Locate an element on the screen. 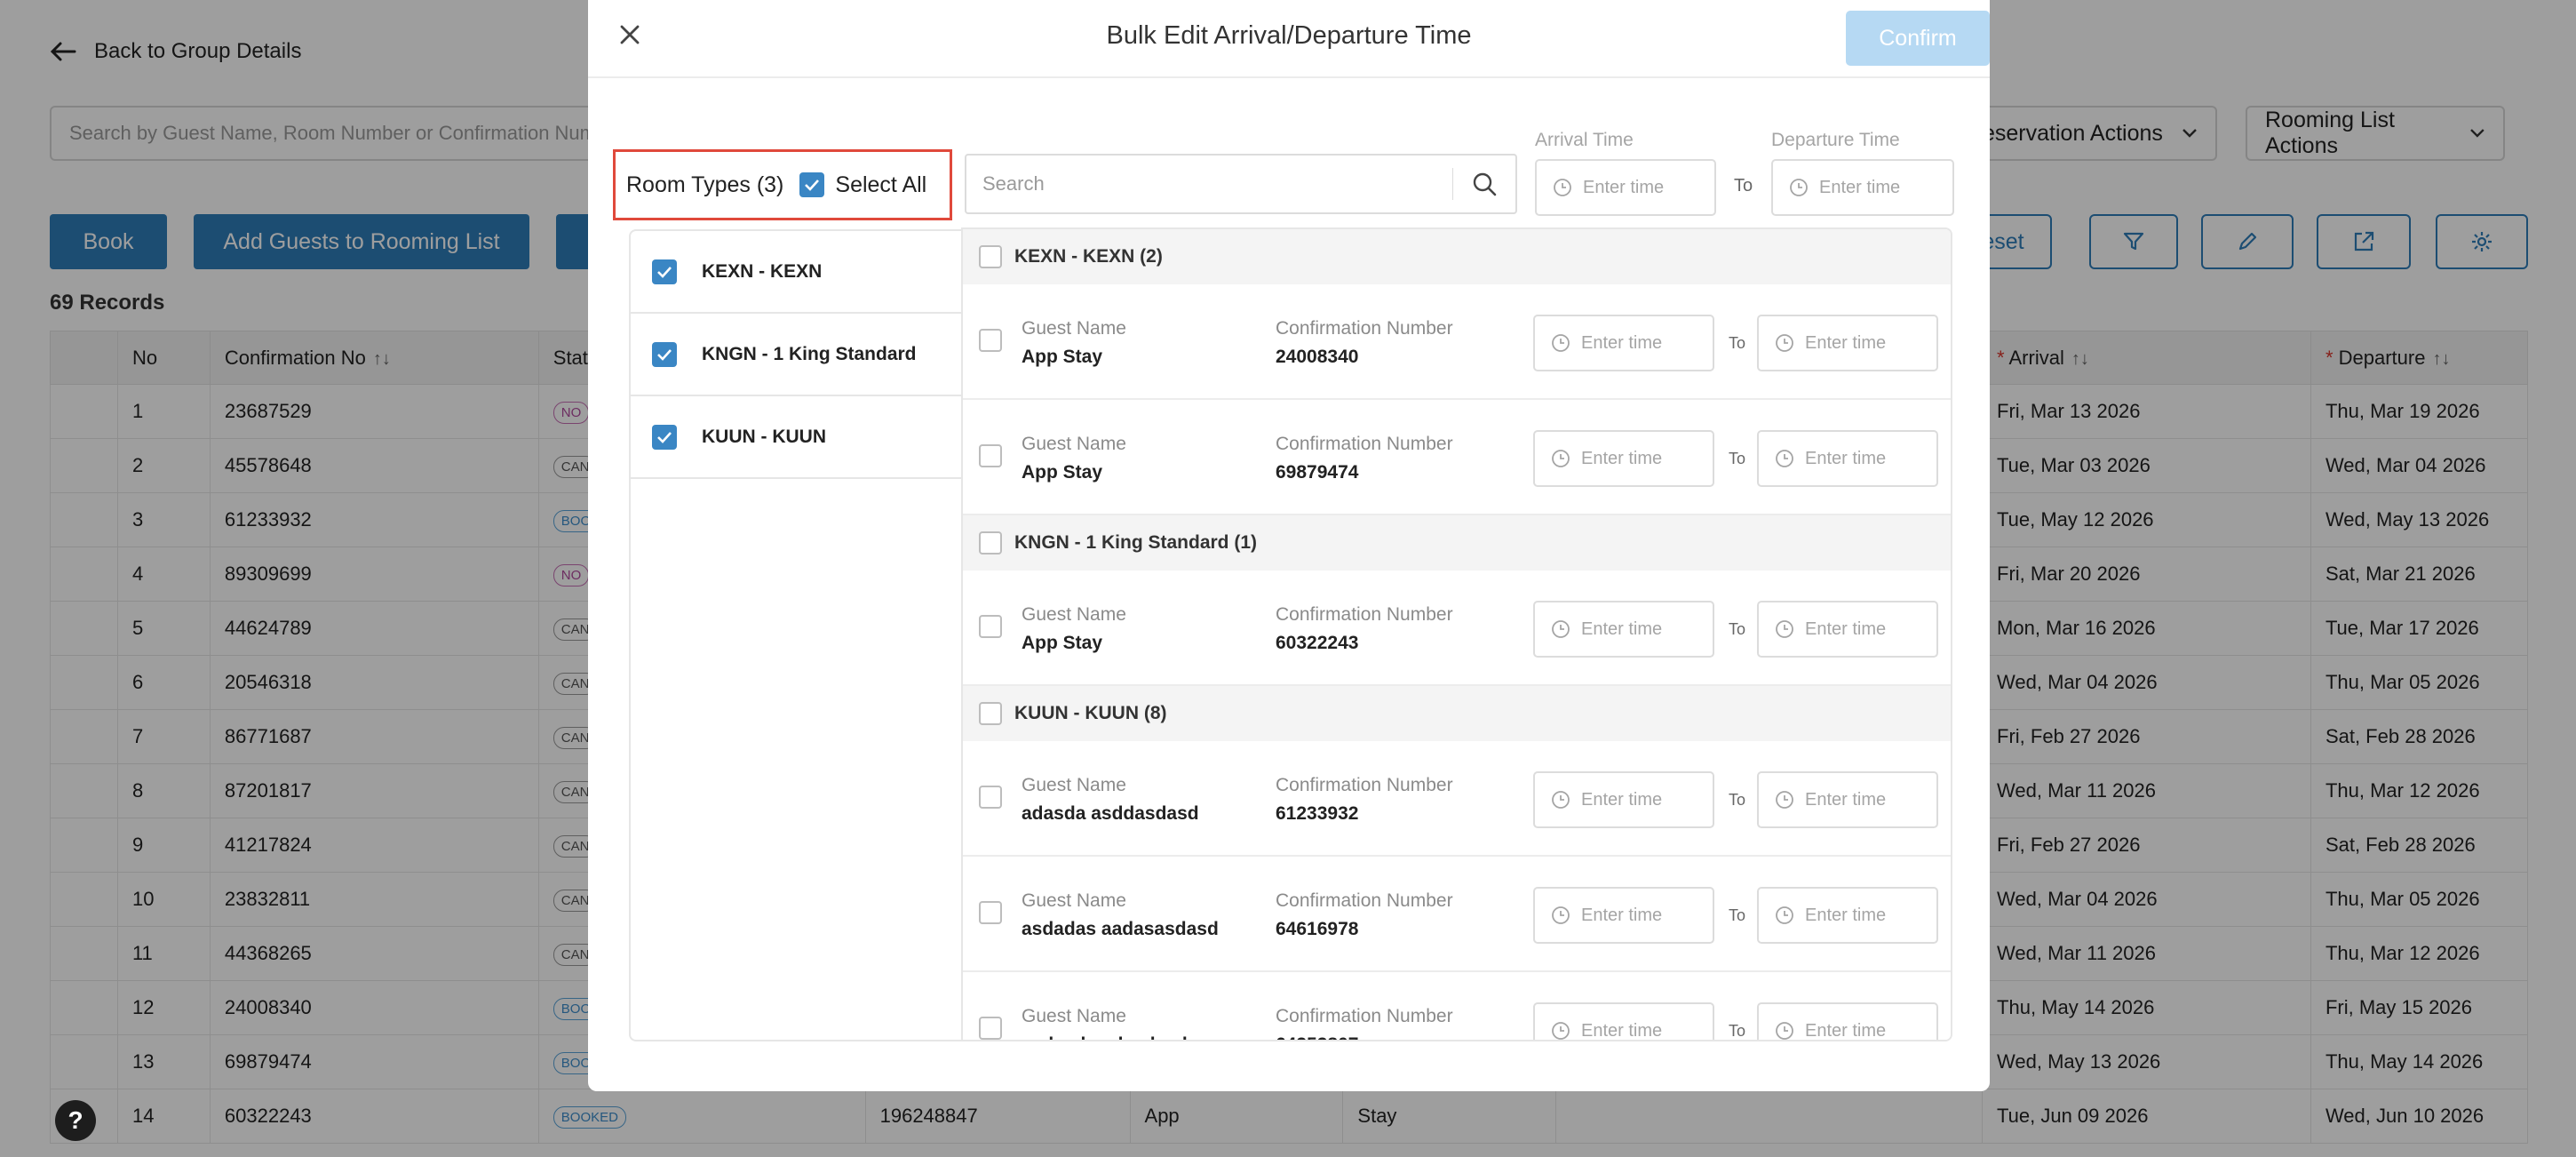 This screenshot has width=2576, height=1157. group-header-label: KEXN - KEXN (2) is located at coordinates (1088, 256).